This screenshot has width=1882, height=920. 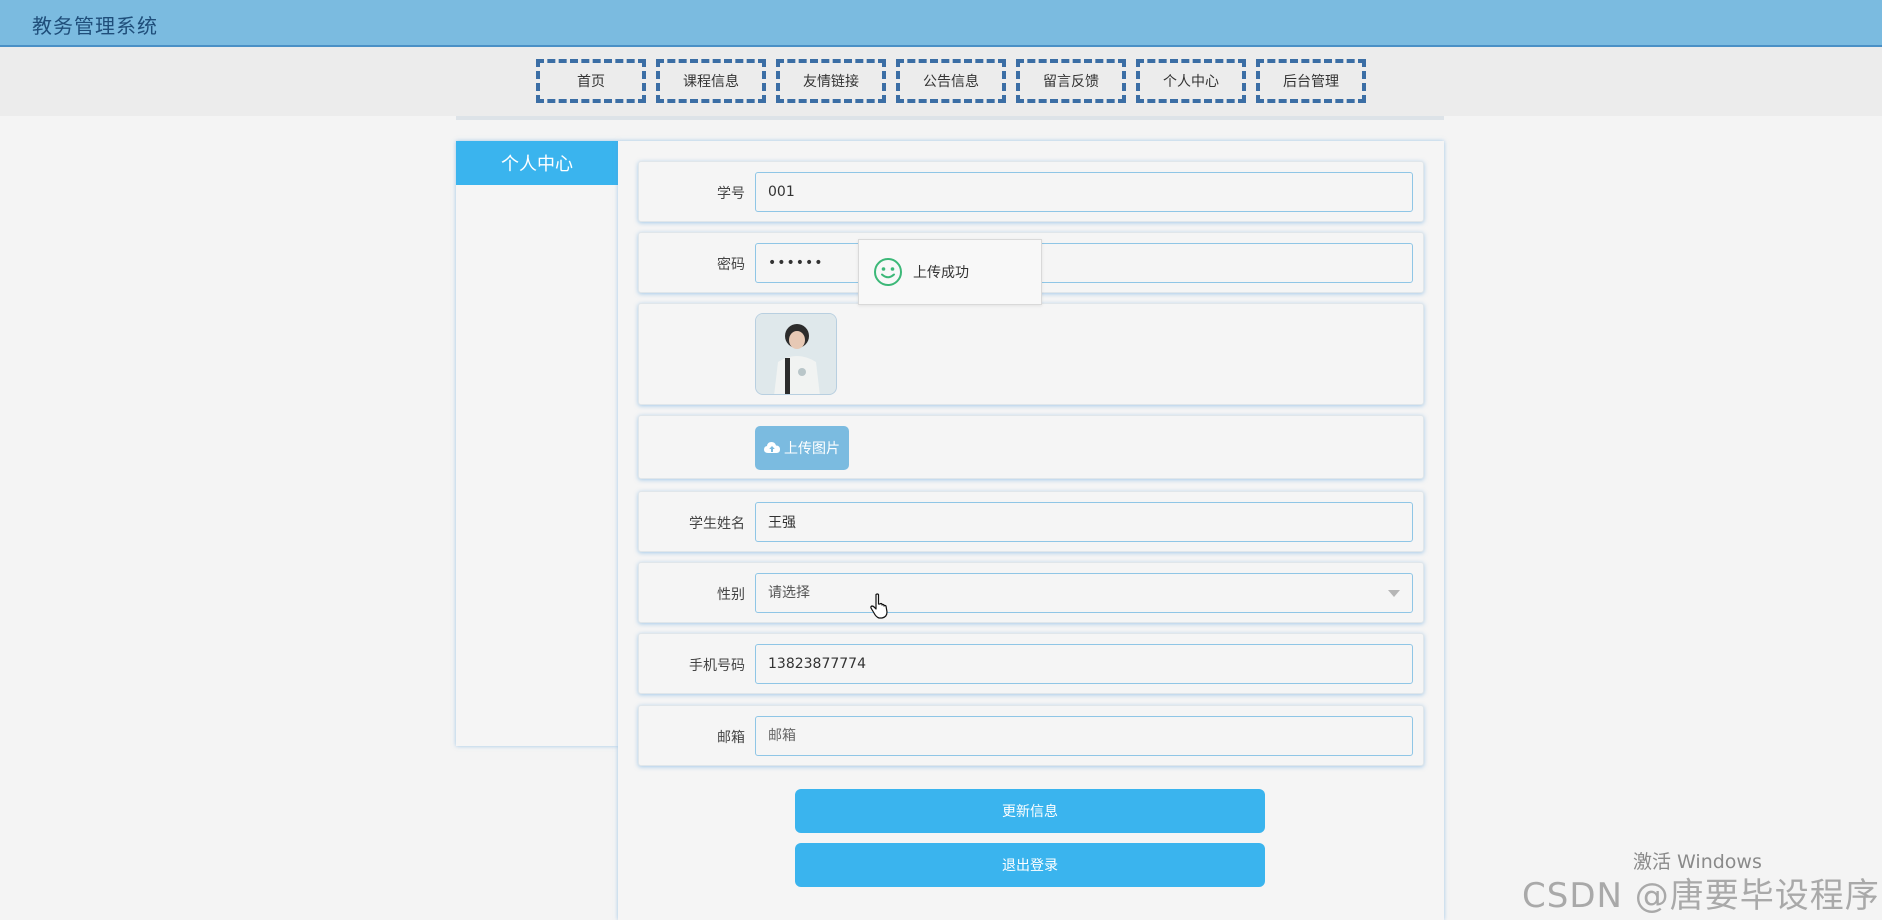 What do you see at coordinates (941, 23) in the screenshot?
I see `top-bar: 教务管理系统` at bounding box center [941, 23].